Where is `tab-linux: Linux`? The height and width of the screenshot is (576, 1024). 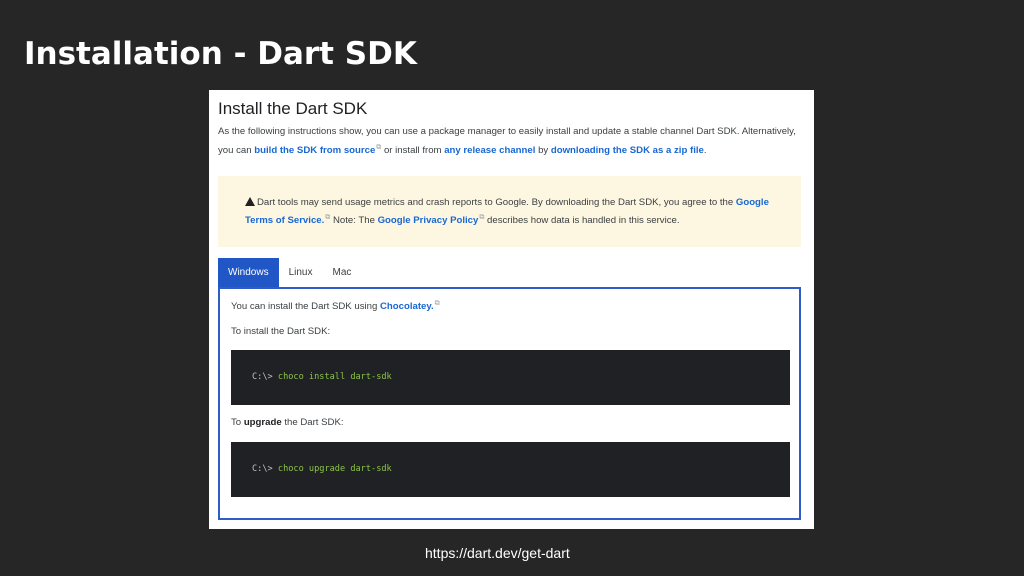
tab-linux: Linux is located at coordinates (301, 272).